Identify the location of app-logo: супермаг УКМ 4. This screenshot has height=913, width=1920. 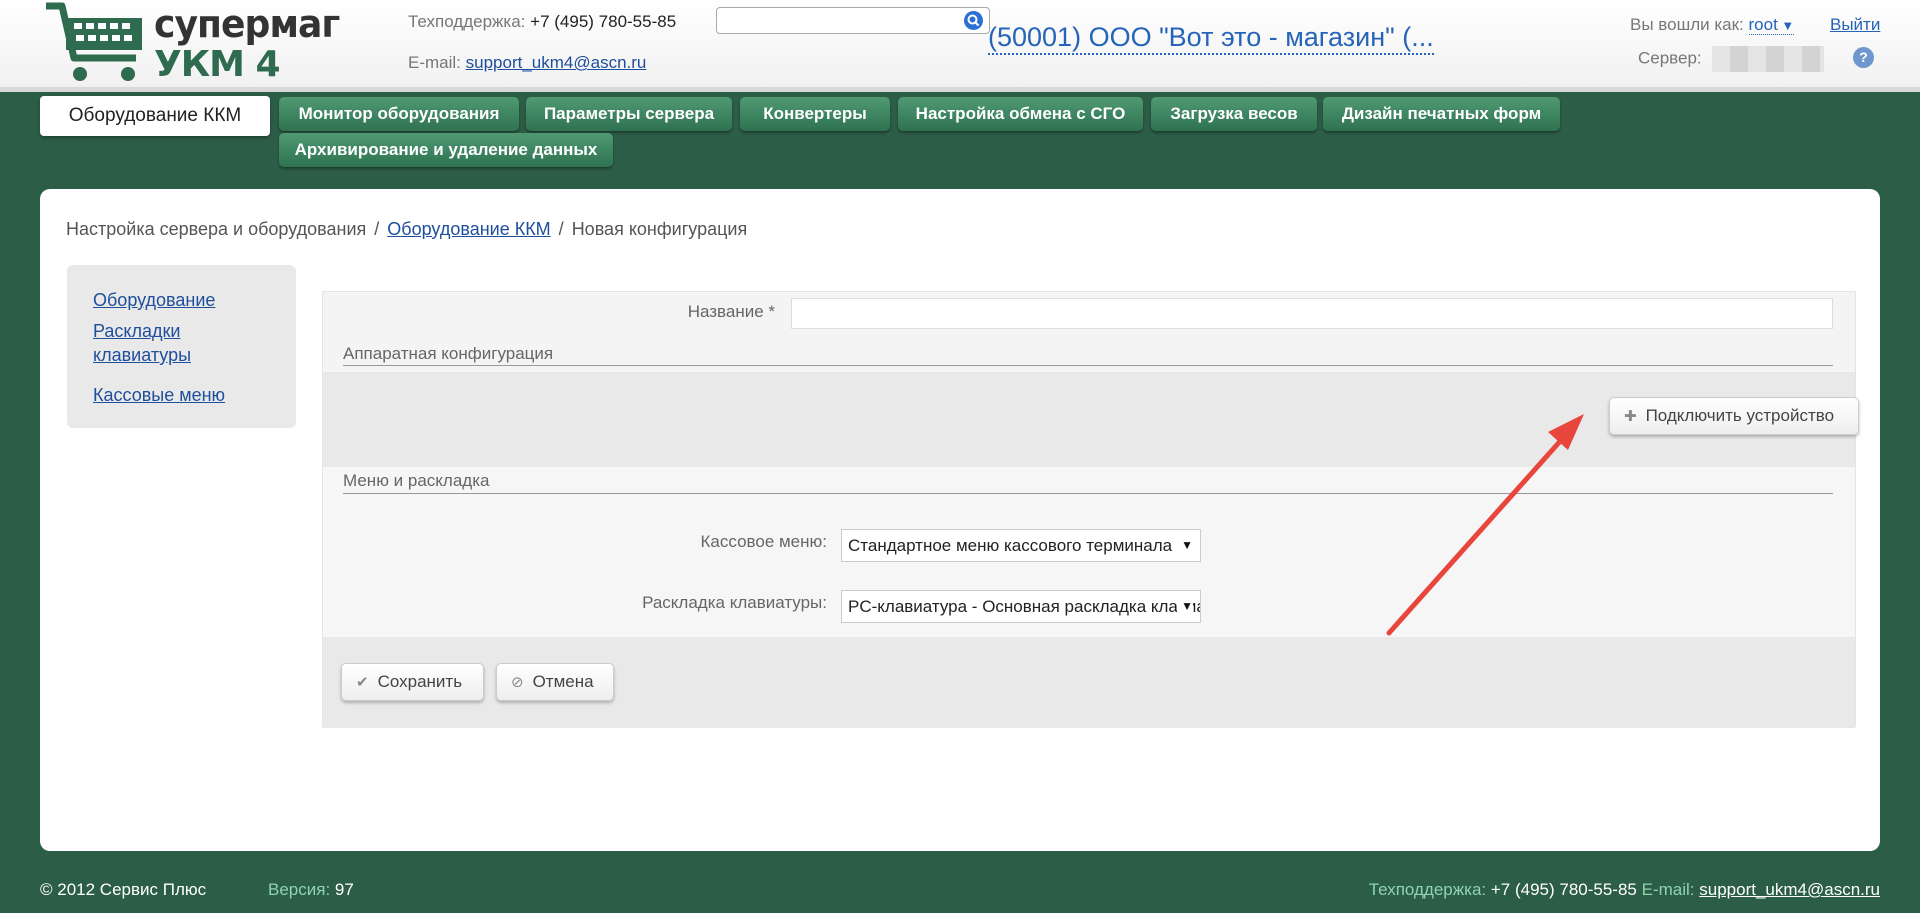
(192, 44).